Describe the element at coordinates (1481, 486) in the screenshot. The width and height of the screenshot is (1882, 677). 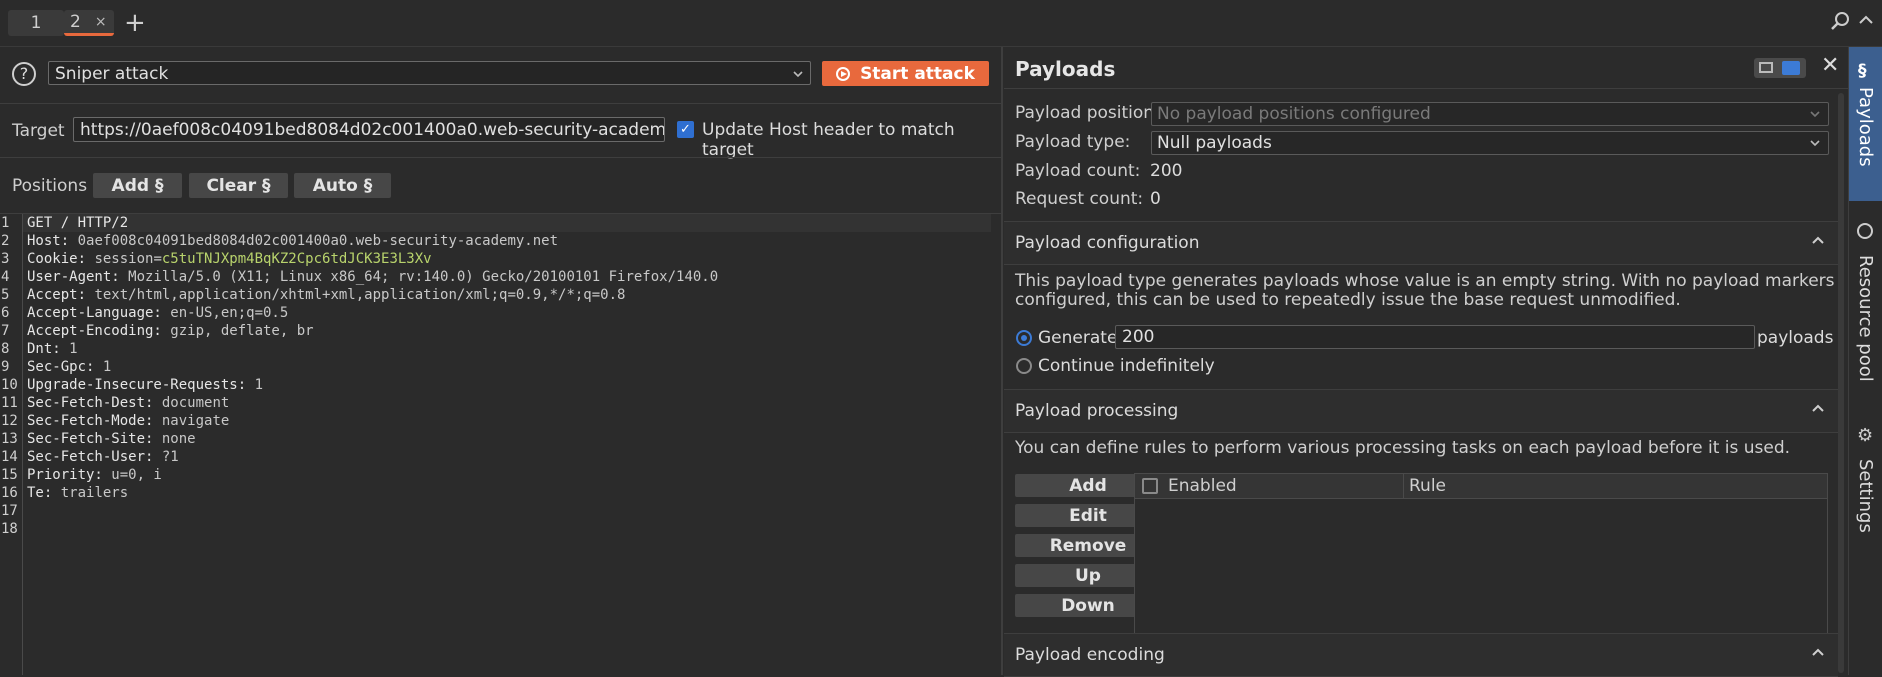
I see `table-header: Enabled Rule` at that location.